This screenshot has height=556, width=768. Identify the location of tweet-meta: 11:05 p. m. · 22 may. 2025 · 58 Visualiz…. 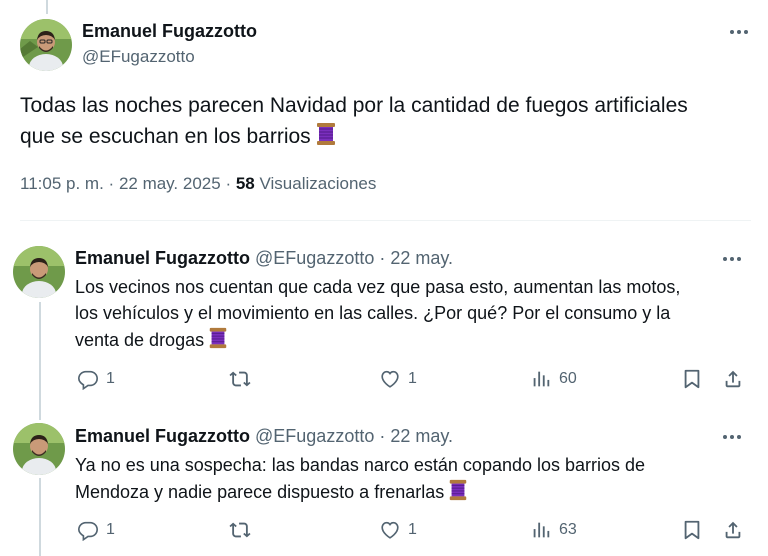
(198, 183).